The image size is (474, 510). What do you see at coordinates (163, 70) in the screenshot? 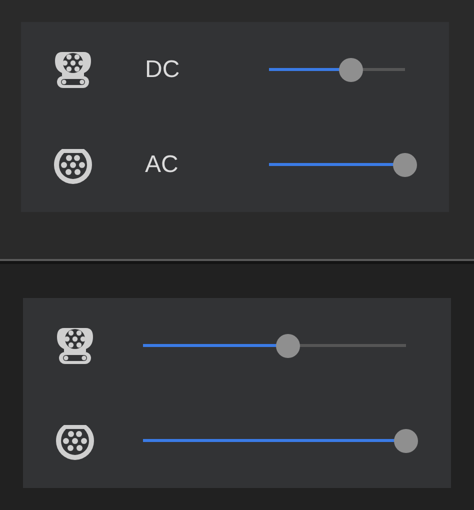
I see `charger-type-label: DC` at bounding box center [163, 70].